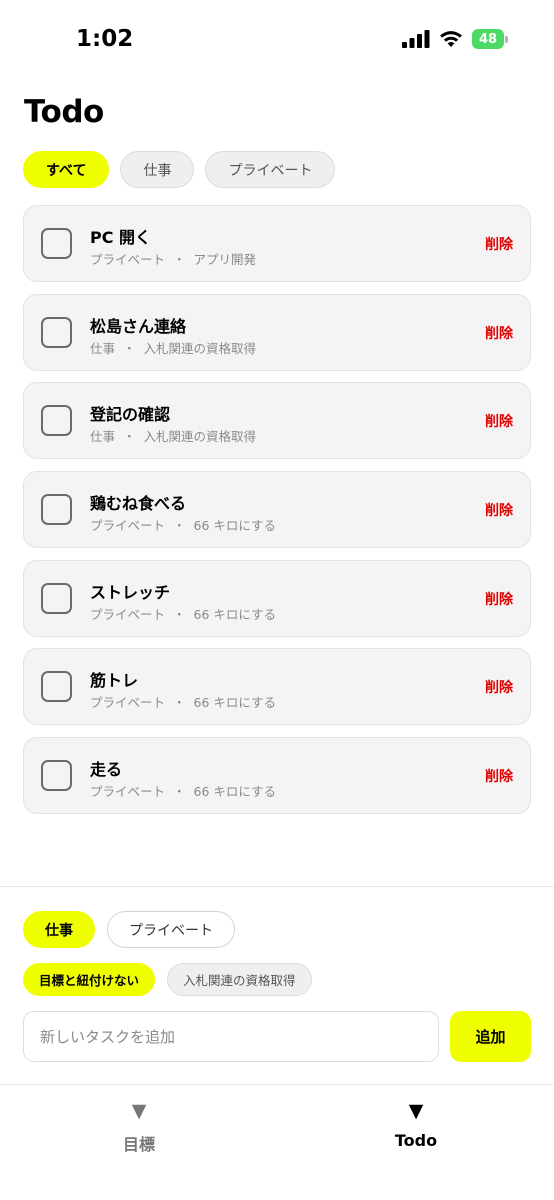 The width and height of the screenshot is (554, 1200). Describe the element at coordinates (66, 169) in the screenshot. I see `filter-all: すべて` at that location.